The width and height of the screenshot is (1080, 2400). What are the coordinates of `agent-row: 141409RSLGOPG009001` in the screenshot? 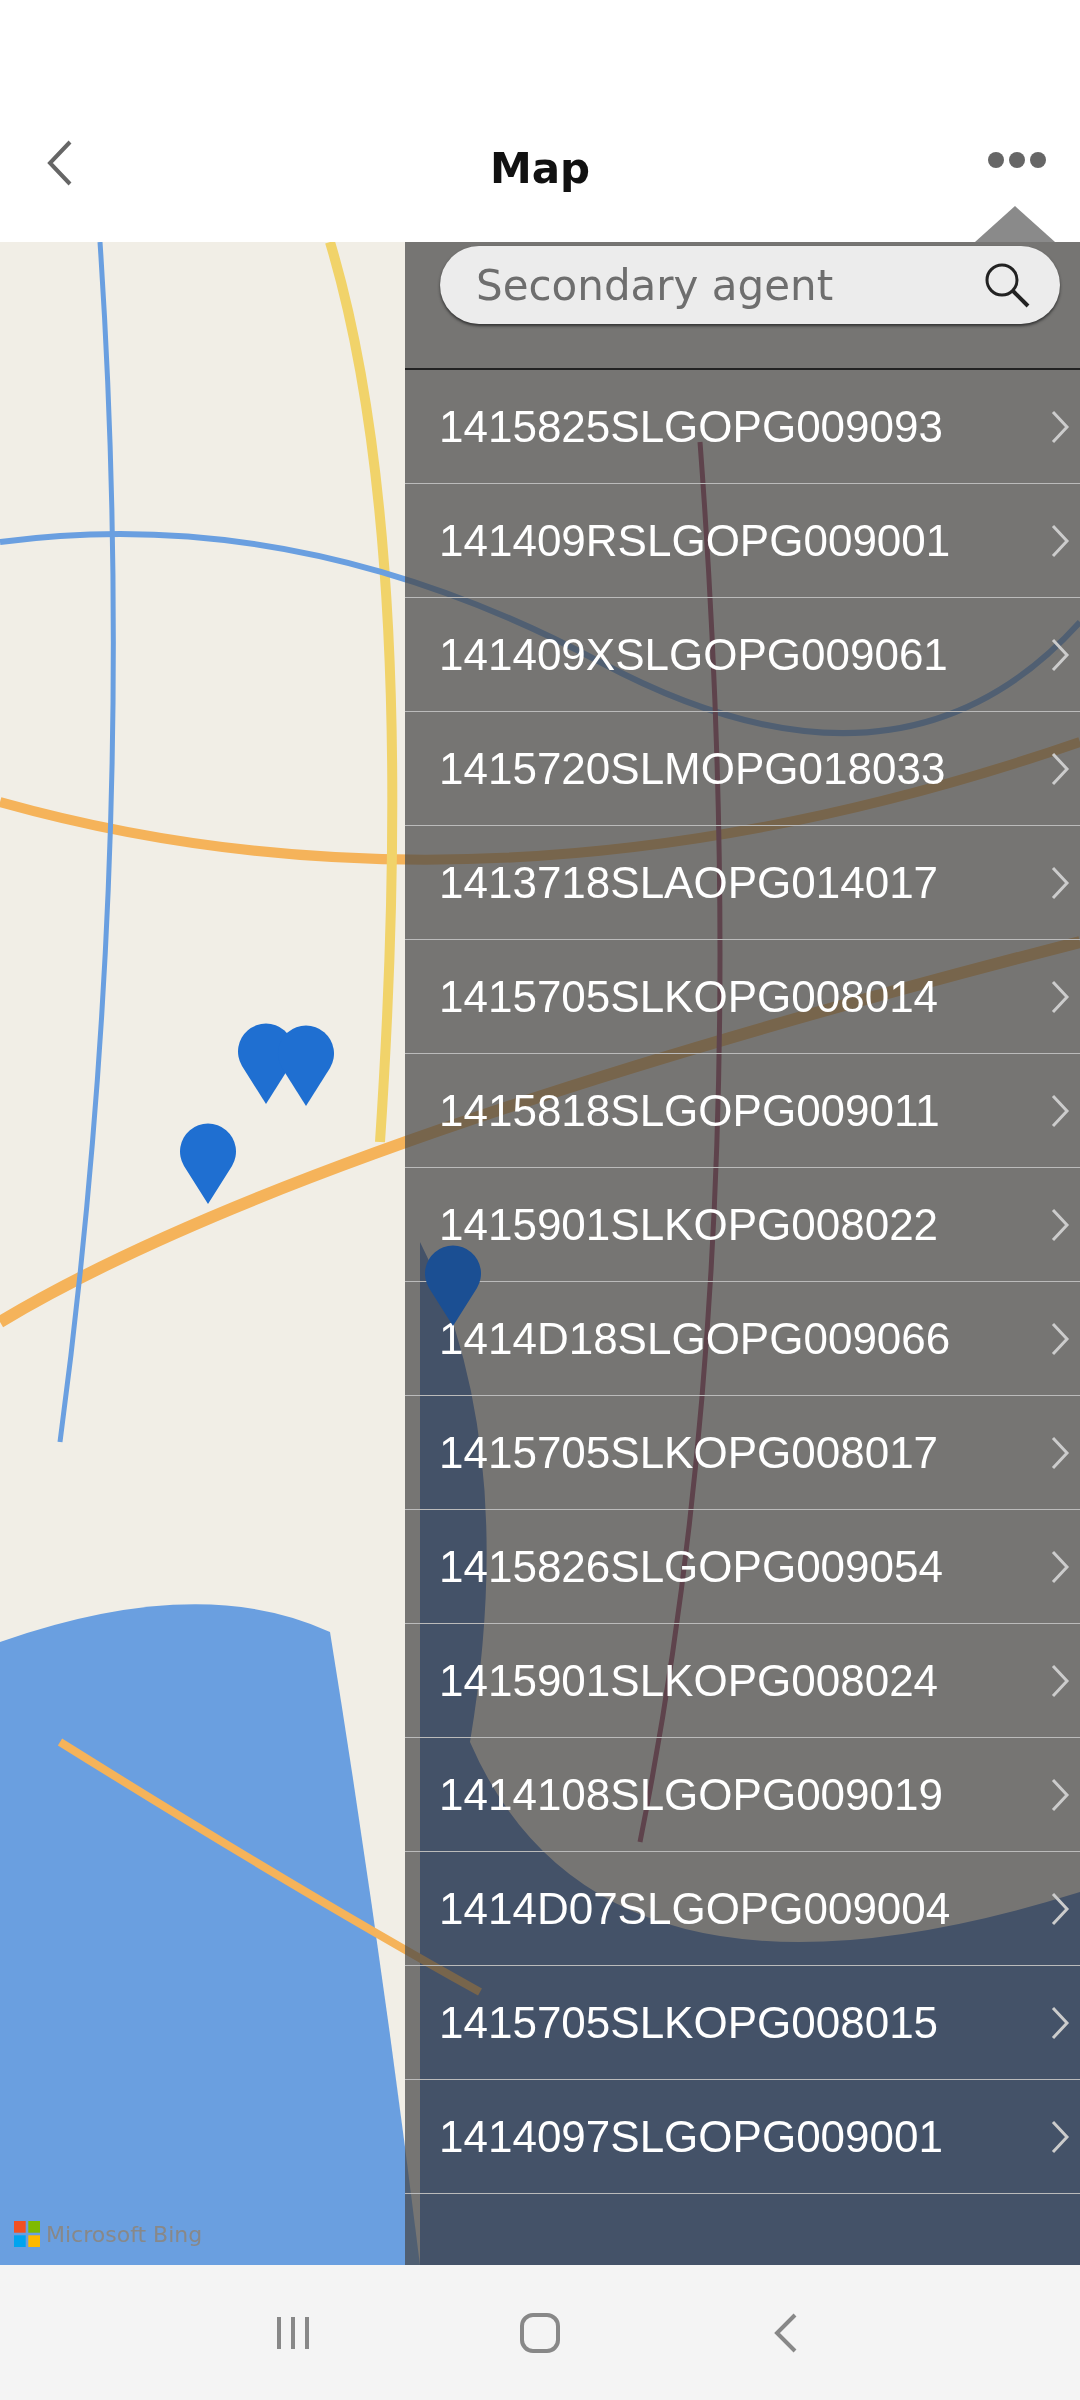 It's located at (742, 541).